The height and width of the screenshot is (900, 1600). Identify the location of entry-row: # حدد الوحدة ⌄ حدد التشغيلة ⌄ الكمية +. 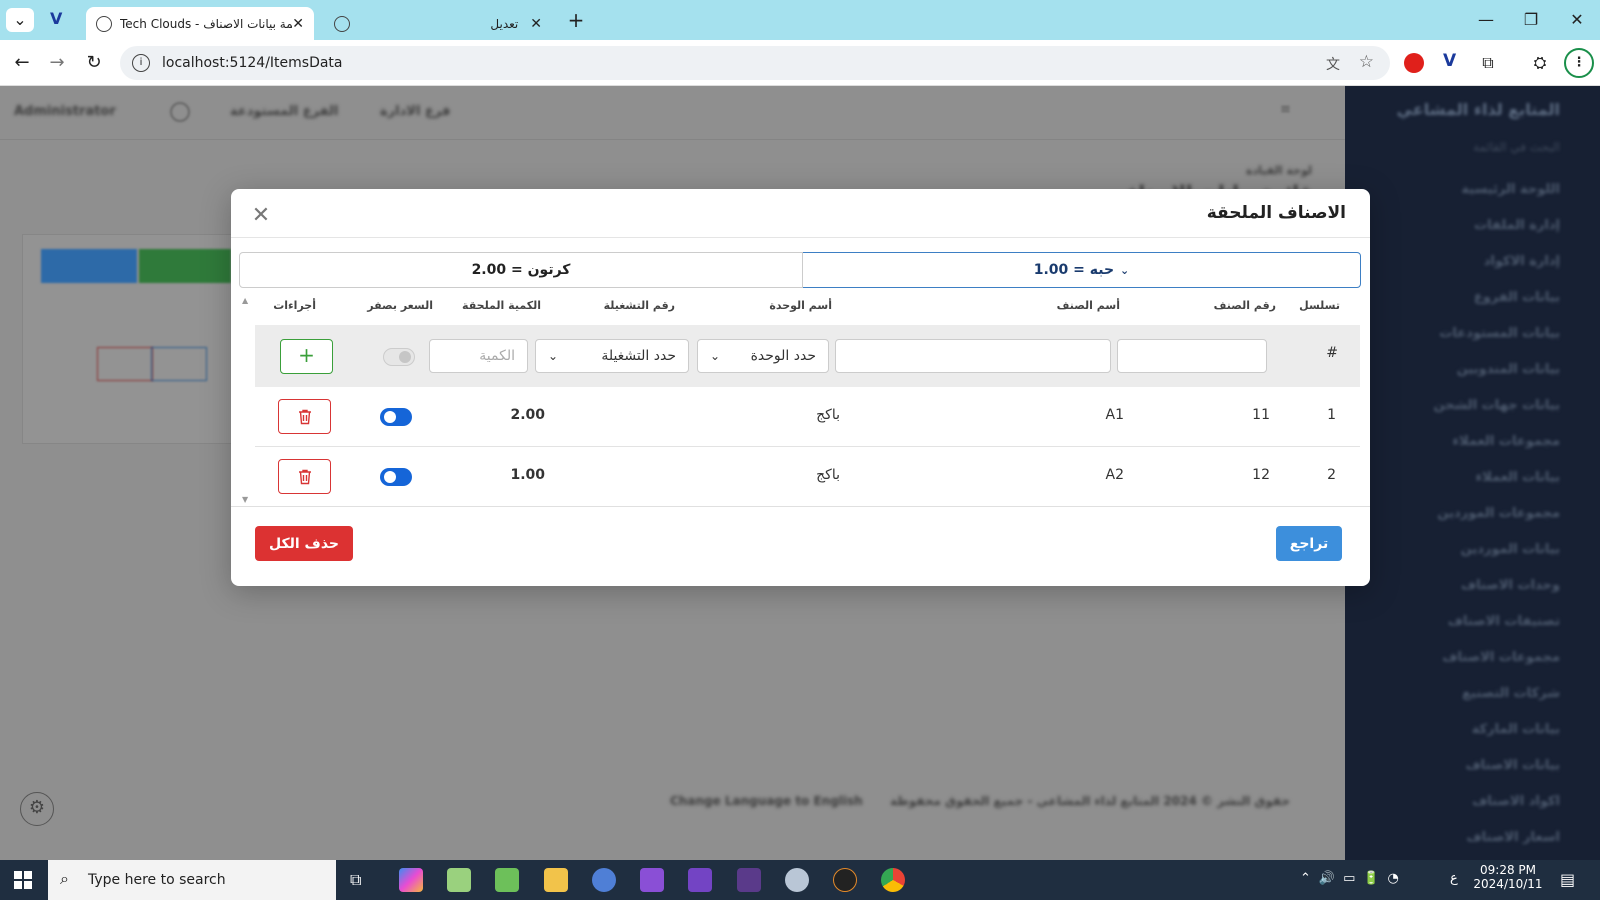
(807, 356).